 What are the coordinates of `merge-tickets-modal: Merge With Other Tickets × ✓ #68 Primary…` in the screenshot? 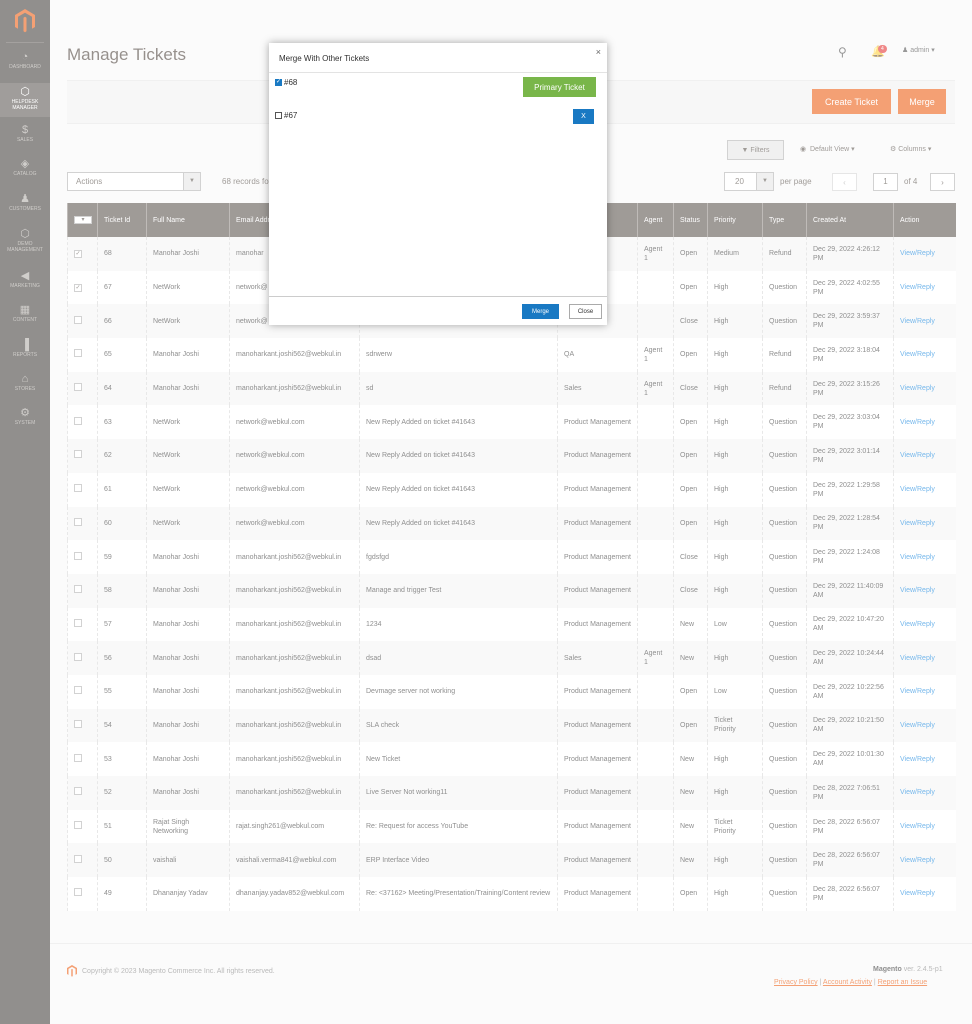 It's located at (438, 184).